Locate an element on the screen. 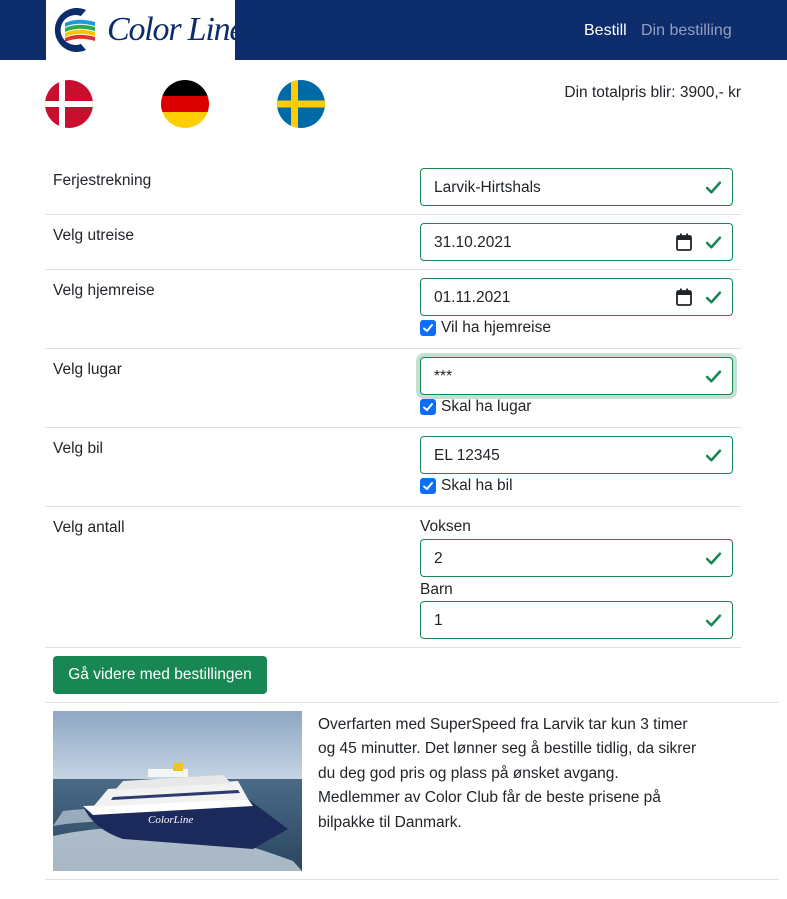 The image size is (787, 899). barn-input: 1 is located at coordinates (576, 620).